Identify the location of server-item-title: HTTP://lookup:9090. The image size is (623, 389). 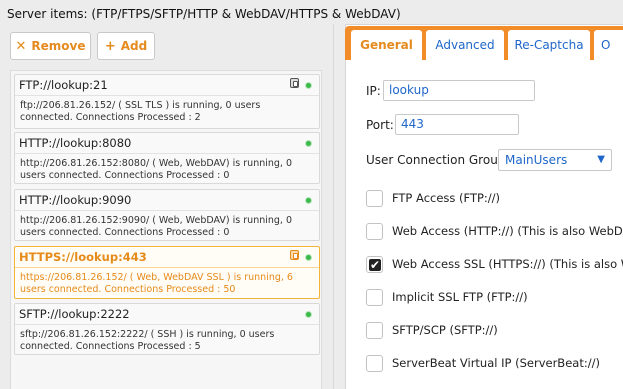
(75, 200).